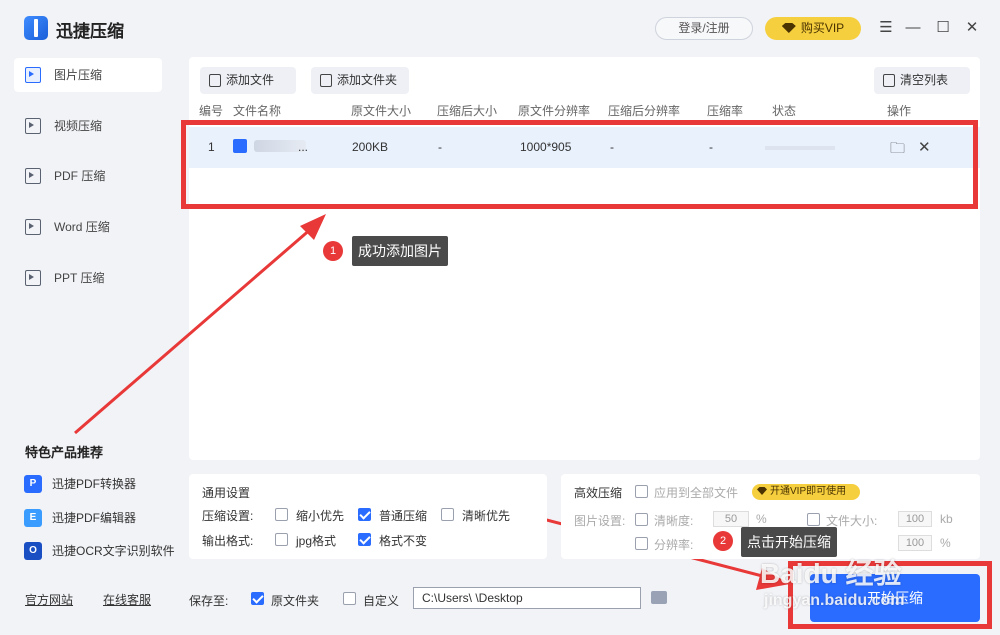  Describe the element at coordinates (381, 601) in the screenshot. I see `custom-folder-label: 自定义` at that location.